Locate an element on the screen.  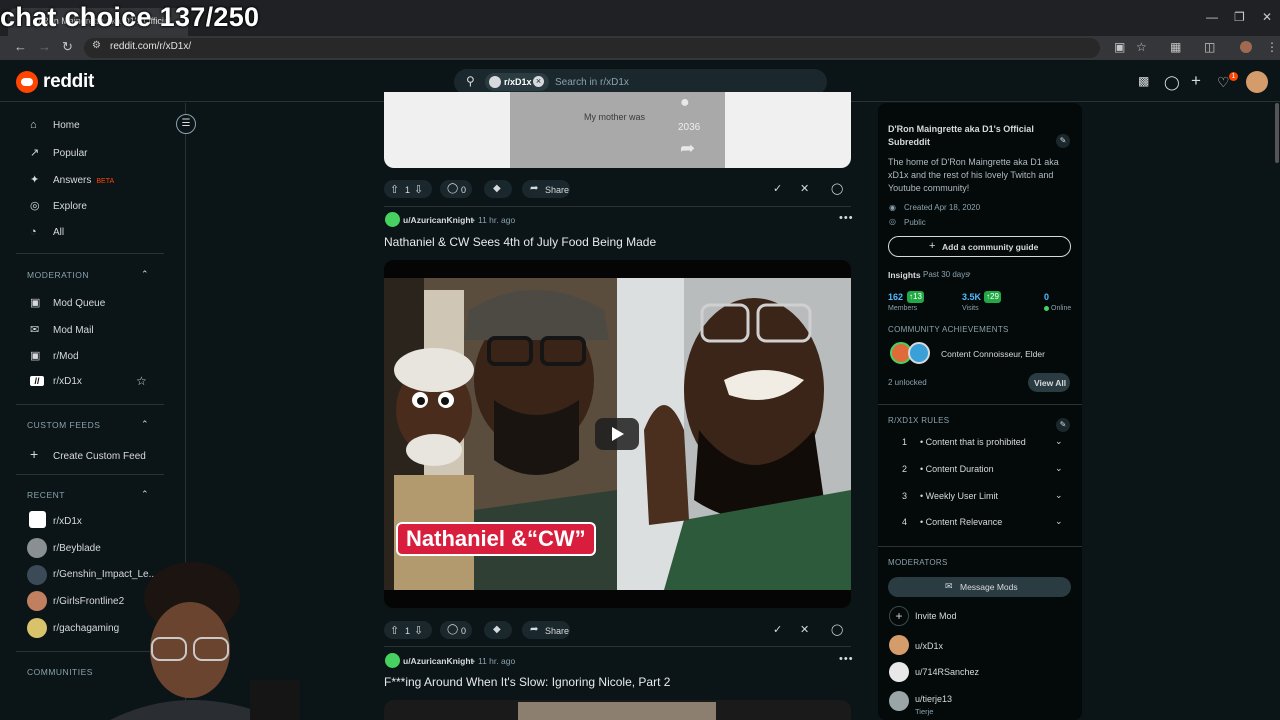
play-button is located at coordinates (617, 434).